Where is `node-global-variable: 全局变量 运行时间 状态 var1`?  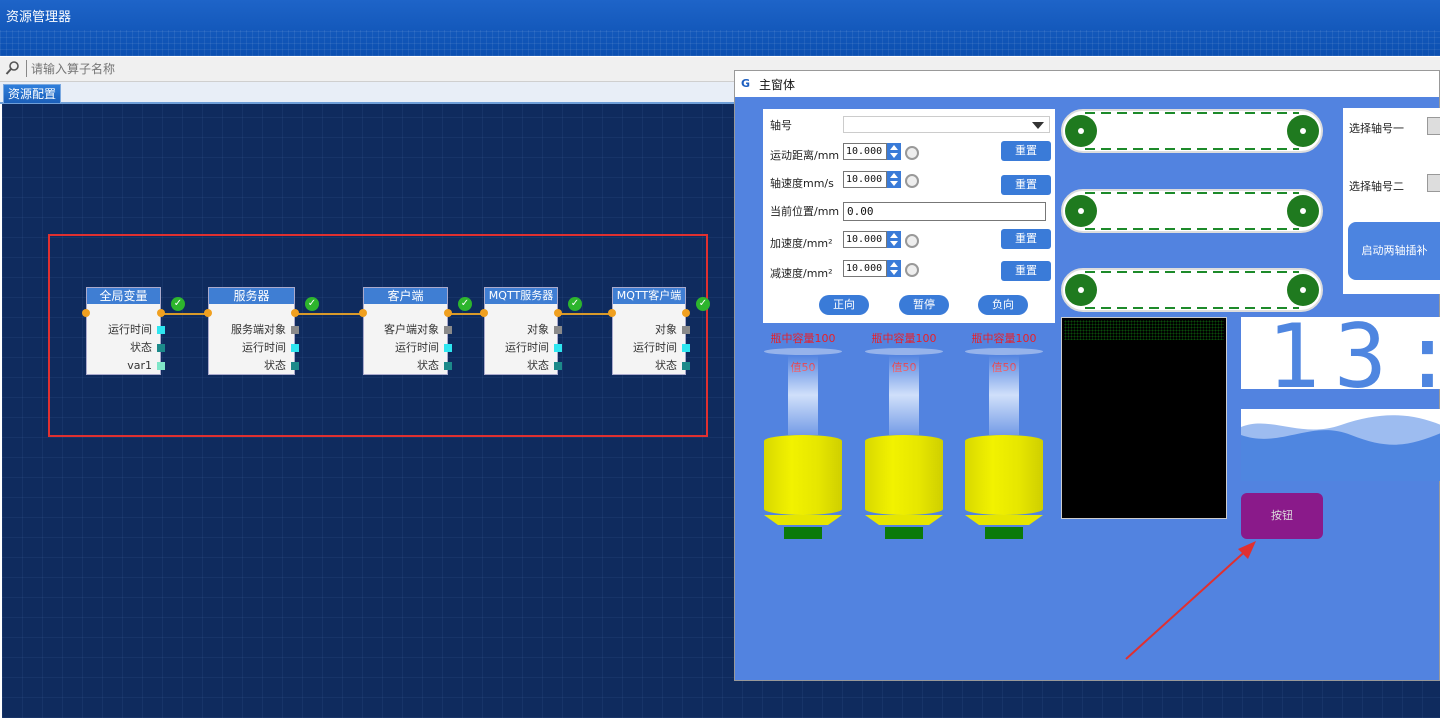
node-global-variable: 全局变量 运行时间 状态 var1 is located at coordinates (123, 331).